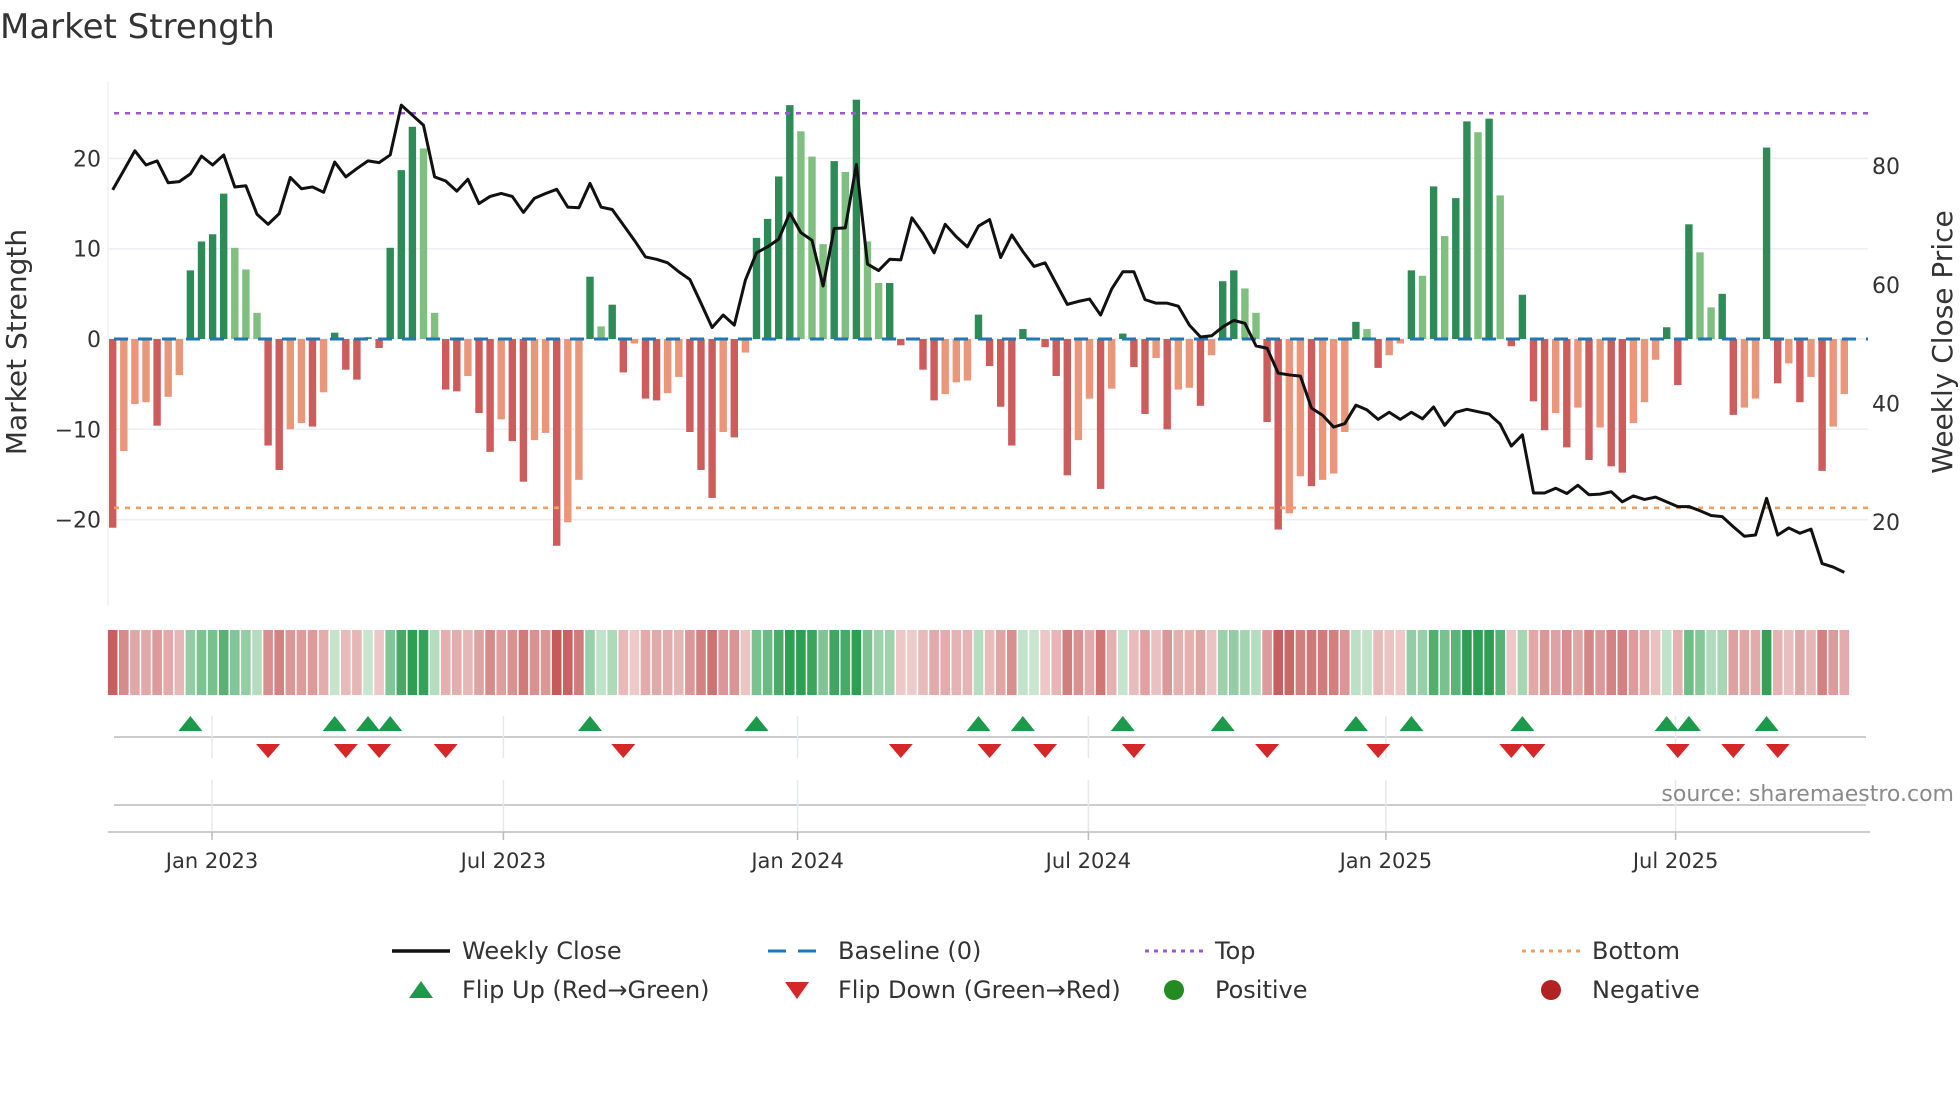 The height and width of the screenshot is (1102, 1960). What do you see at coordinates (1235, 951) in the screenshot?
I see `legend-label: Top` at bounding box center [1235, 951].